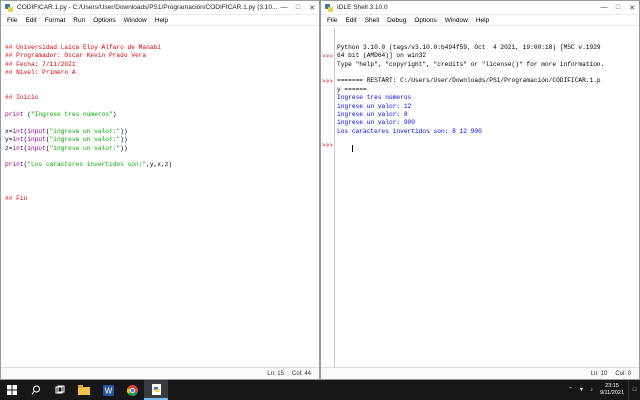 The height and width of the screenshot is (400, 640). What do you see at coordinates (40, 72) in the screenshot?
I see `code-token: ## Nivel: Primero A` at bounding box center [40, 72].